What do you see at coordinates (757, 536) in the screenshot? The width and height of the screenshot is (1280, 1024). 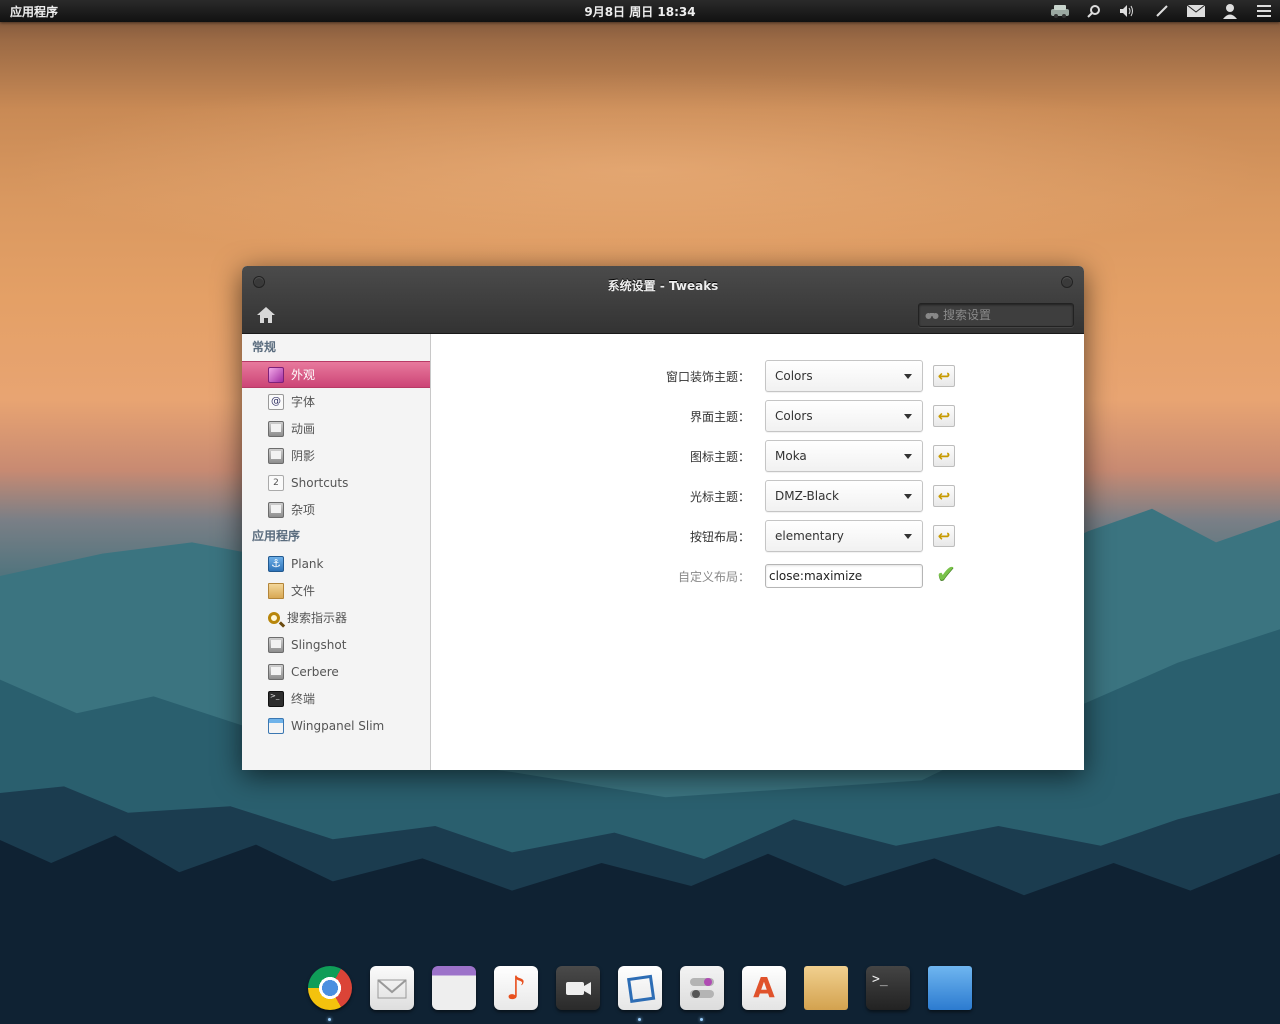 I see `button-layout-row: 按钮布局： elementary ↩` at bounding box center [757, 536].